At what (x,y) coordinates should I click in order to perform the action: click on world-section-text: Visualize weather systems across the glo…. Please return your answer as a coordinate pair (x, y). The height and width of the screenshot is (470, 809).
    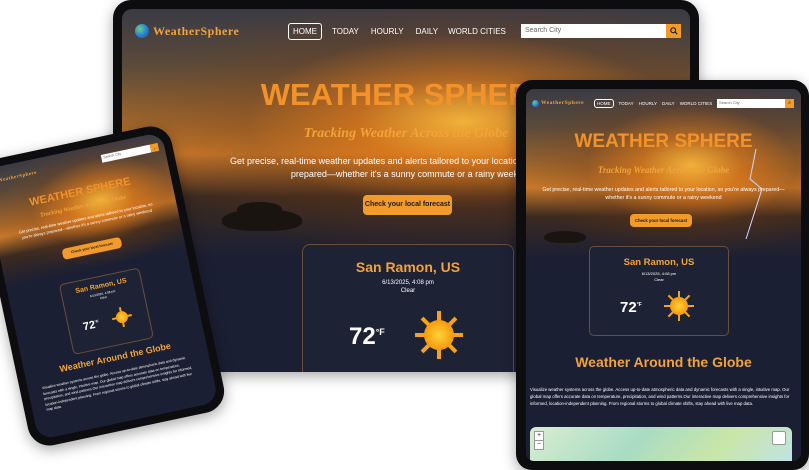
    Looking at the image, I should click on (660, 396).